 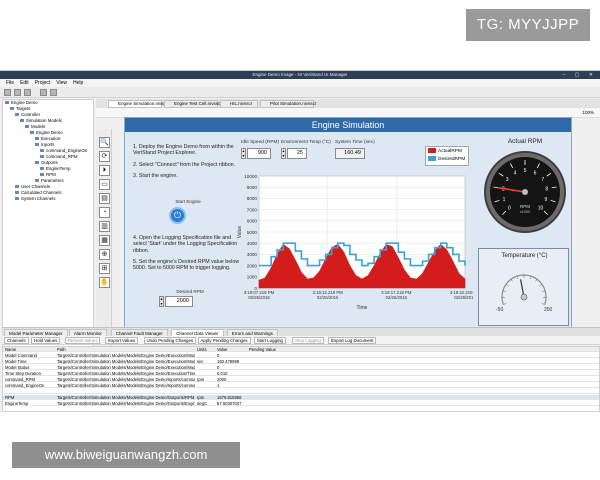 I want to click on table-row, so click(x=301, y=391).